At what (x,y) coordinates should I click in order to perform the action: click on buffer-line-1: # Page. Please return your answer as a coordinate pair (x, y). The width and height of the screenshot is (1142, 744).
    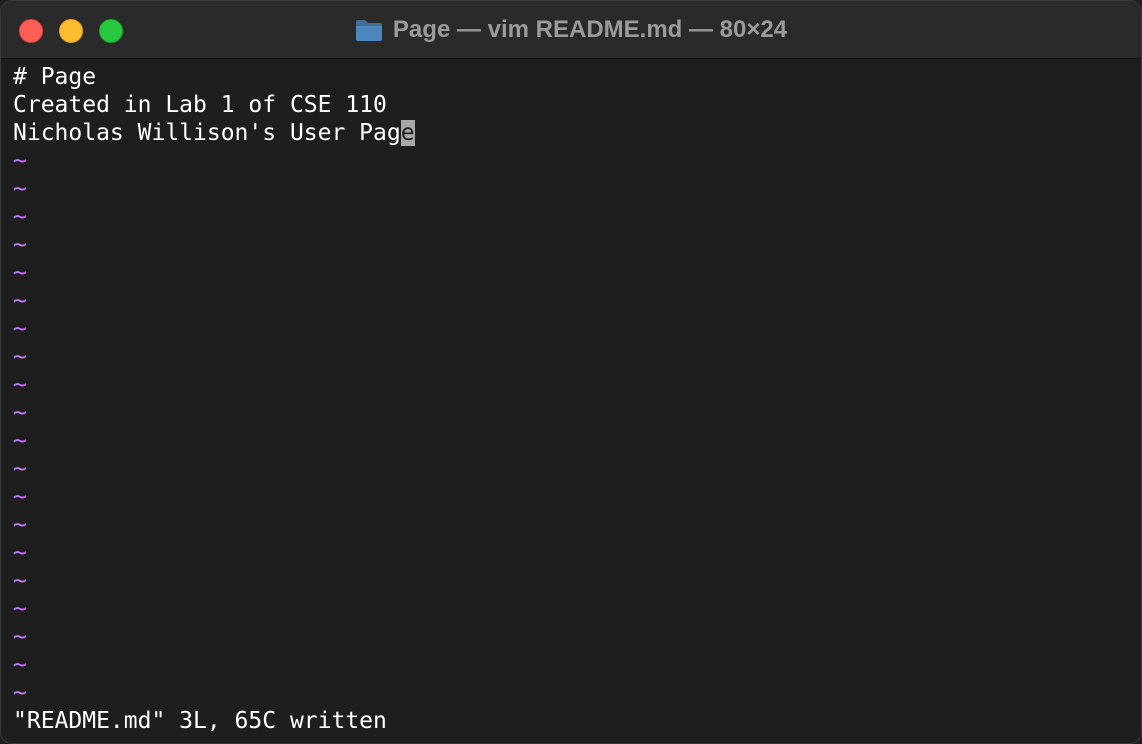
    Looking at the image, I should click on (55, 77).